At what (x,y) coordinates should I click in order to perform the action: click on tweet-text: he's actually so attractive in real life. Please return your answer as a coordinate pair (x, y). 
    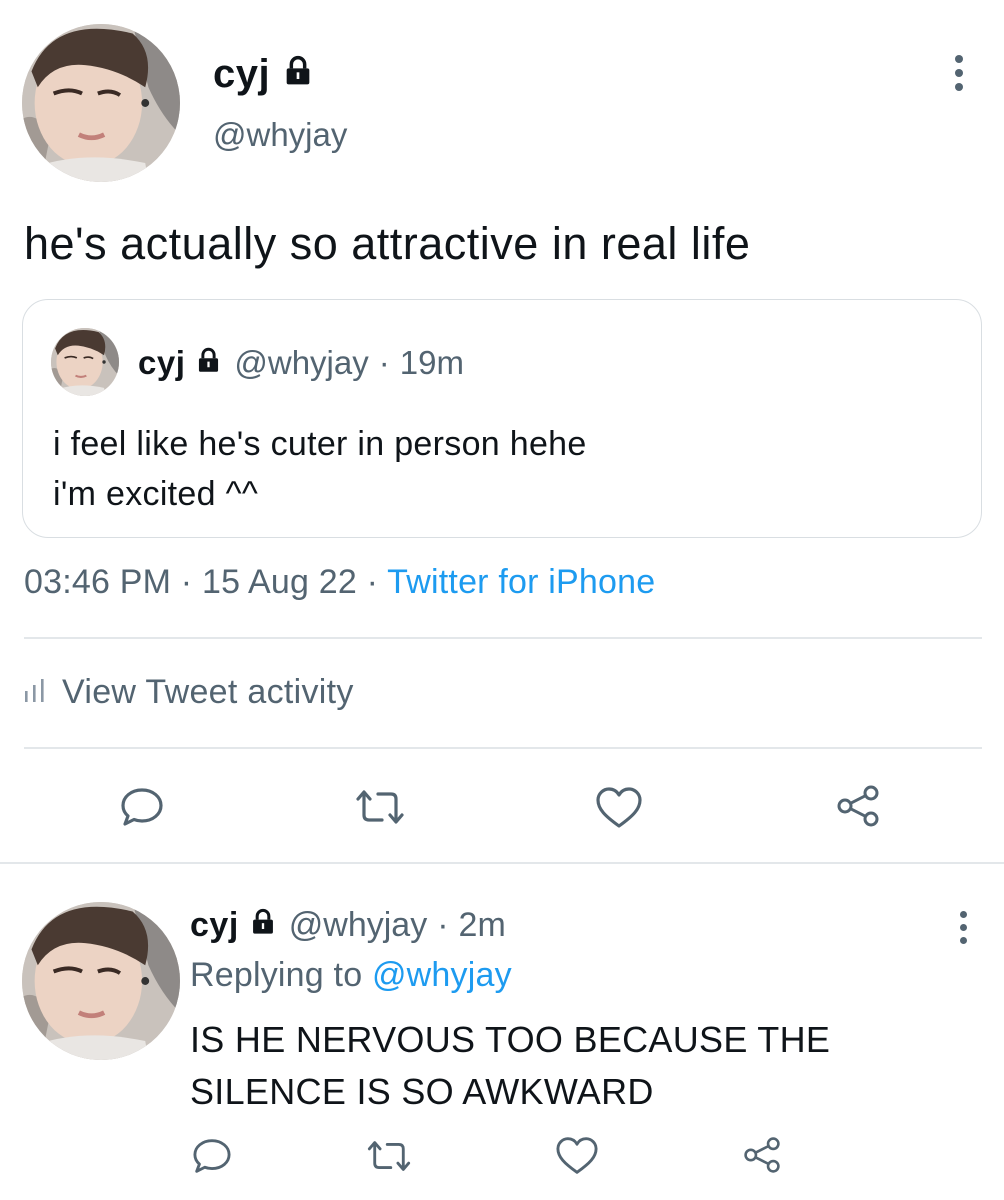
    Looking at the image, I should click on (387, 243).